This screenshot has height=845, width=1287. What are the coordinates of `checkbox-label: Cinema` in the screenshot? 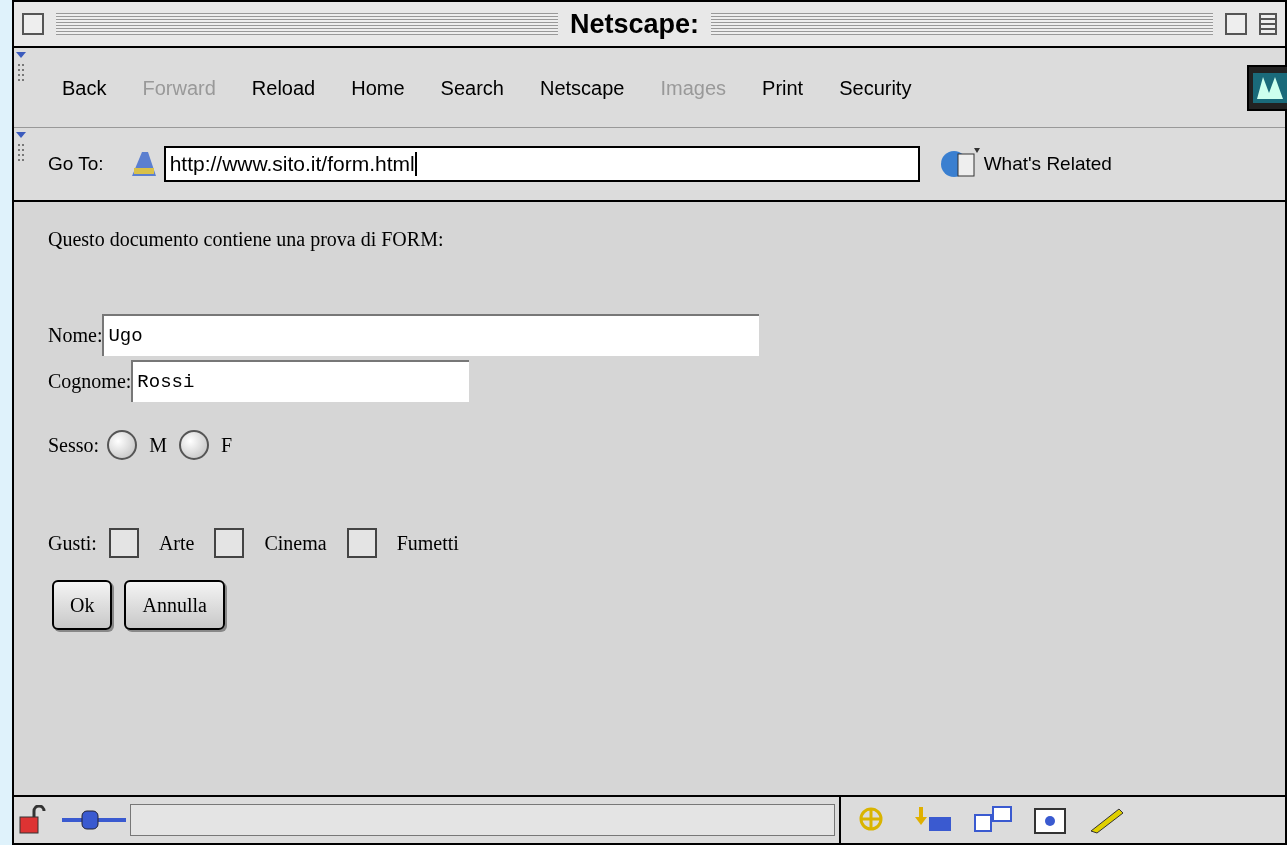 It's located at (295, 543).